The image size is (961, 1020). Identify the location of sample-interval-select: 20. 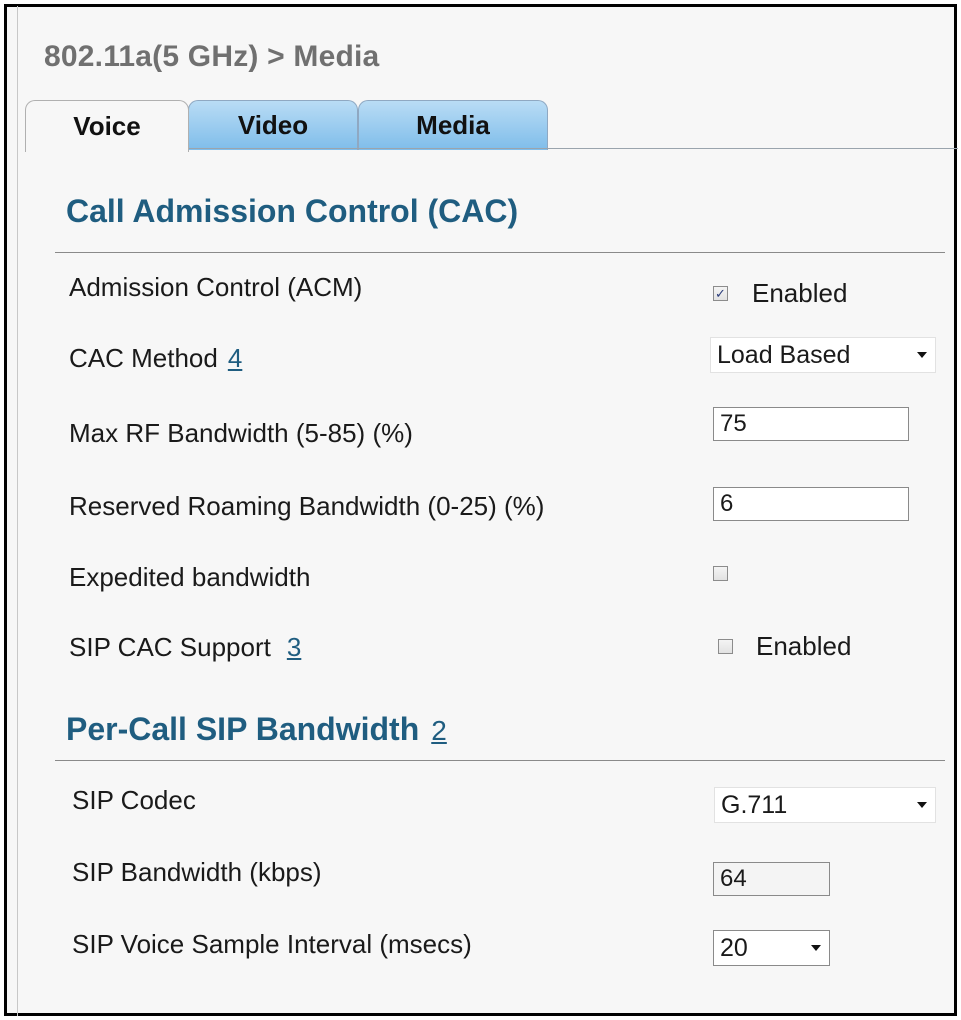
(771, 948).